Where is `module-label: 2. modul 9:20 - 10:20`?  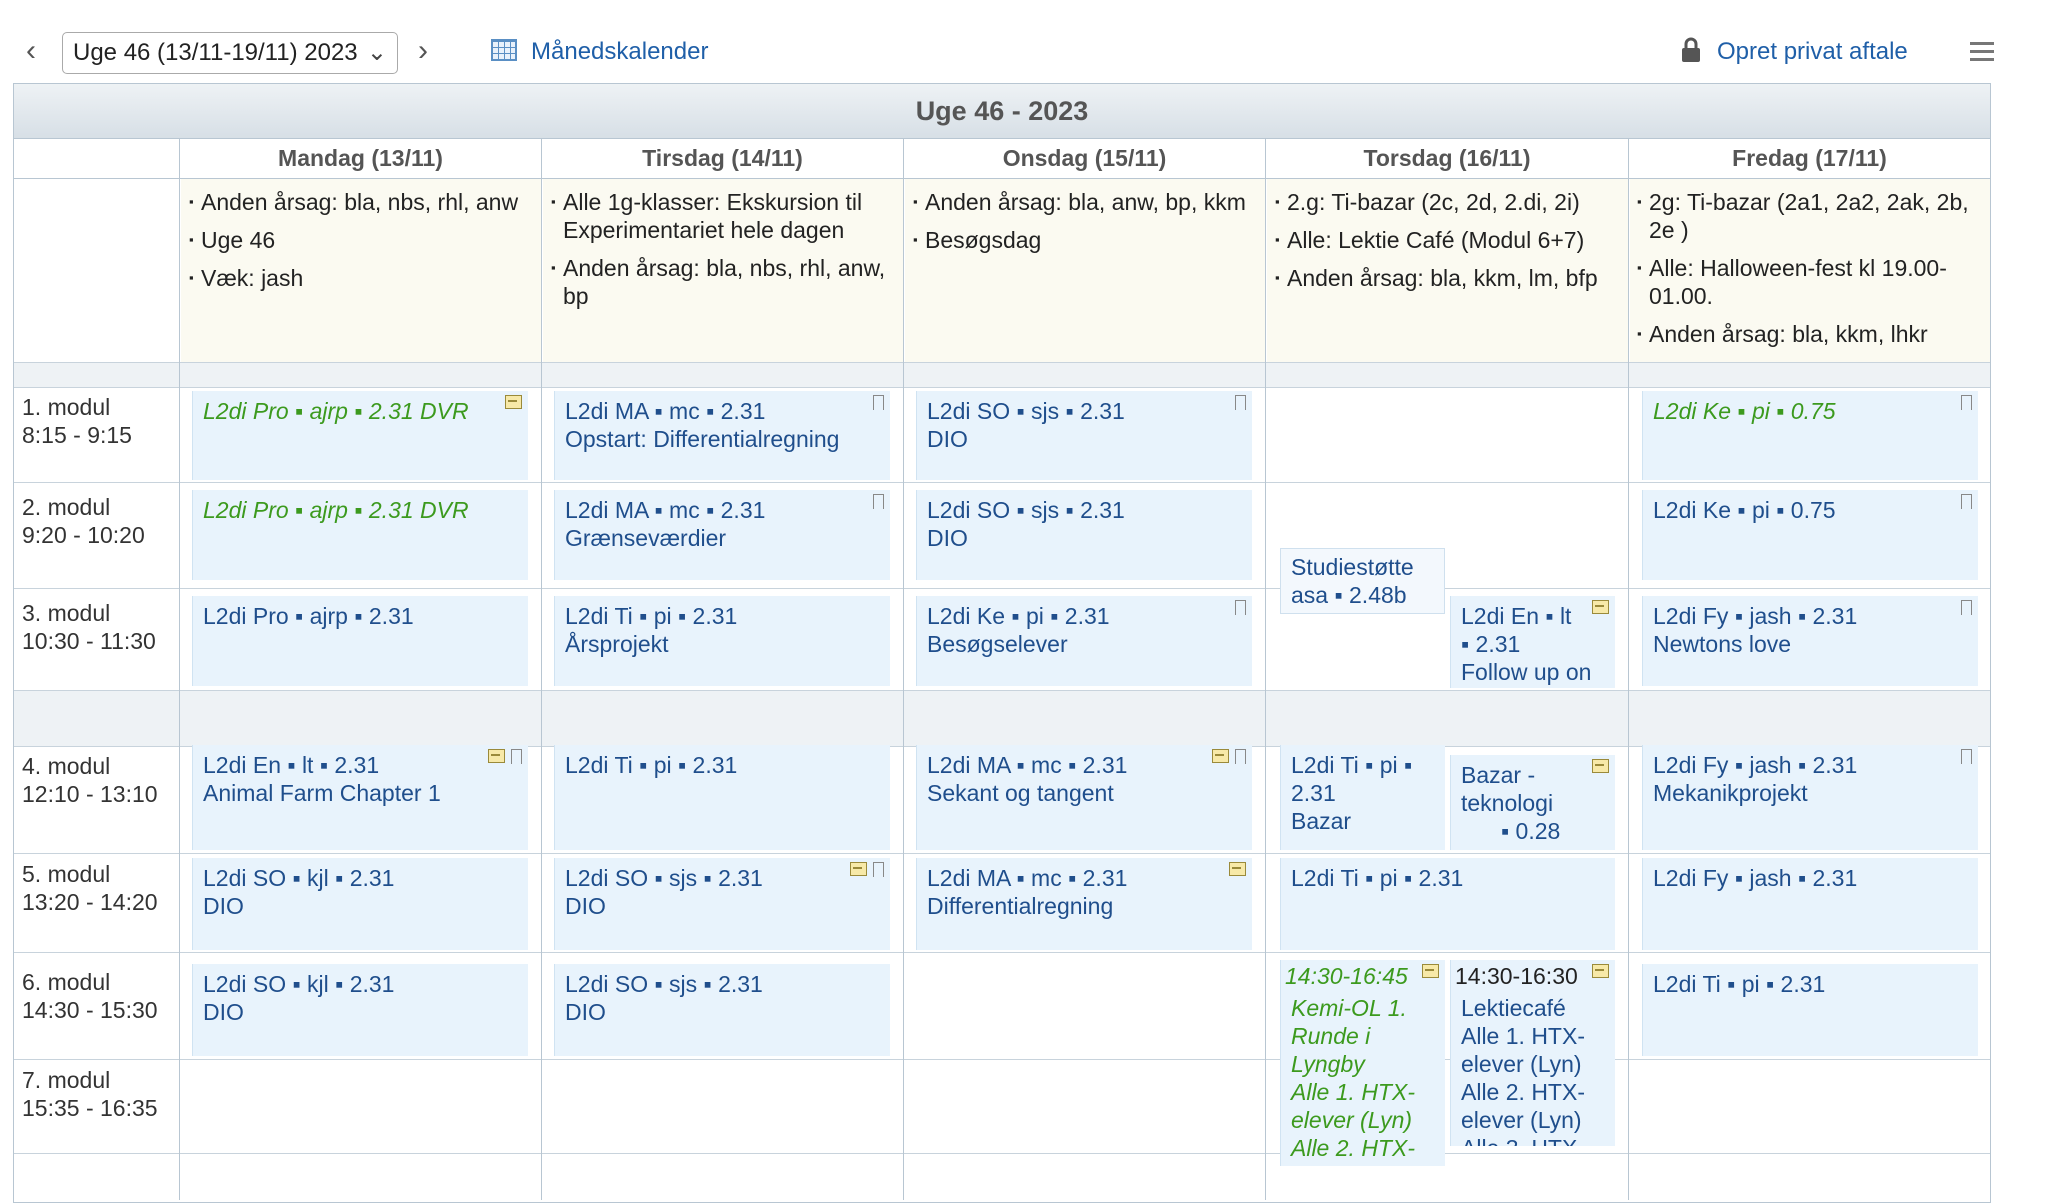 module-label: 2. modul 9:20 - 10:20 is located at coordinates (83, 521).